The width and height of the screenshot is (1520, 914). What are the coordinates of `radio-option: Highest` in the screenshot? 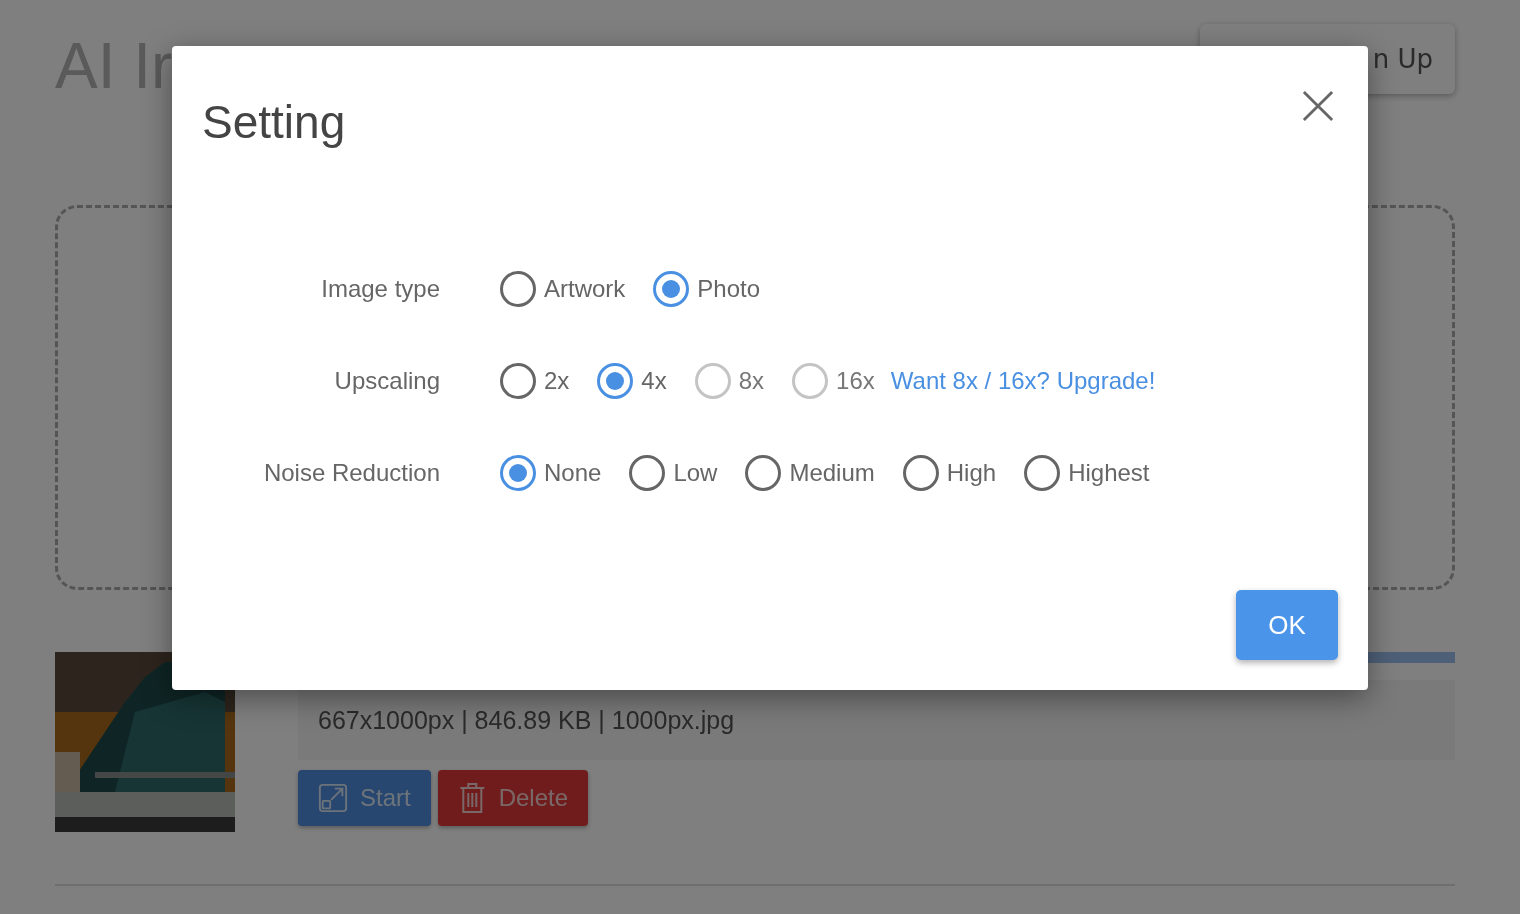 It's located at (1087, 473).